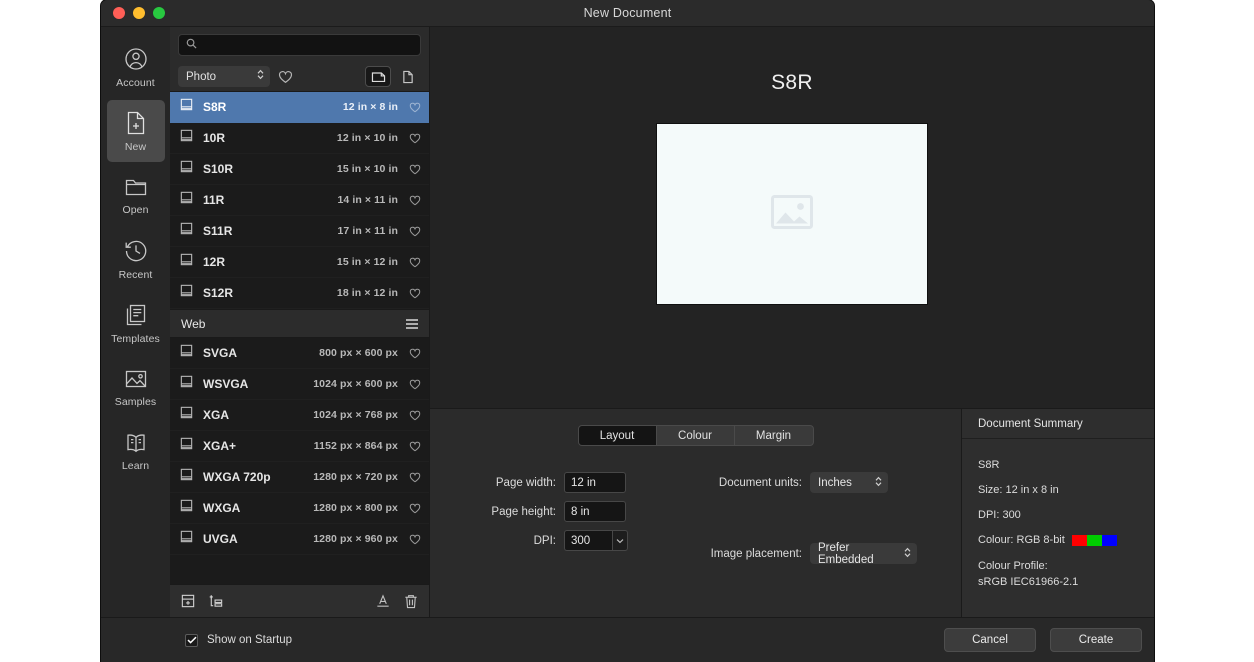 This screenshot has width=1254, height=662. Describe the element at coordinates (378, 76) in the screenshot. I see `card-view-icon` at that location.